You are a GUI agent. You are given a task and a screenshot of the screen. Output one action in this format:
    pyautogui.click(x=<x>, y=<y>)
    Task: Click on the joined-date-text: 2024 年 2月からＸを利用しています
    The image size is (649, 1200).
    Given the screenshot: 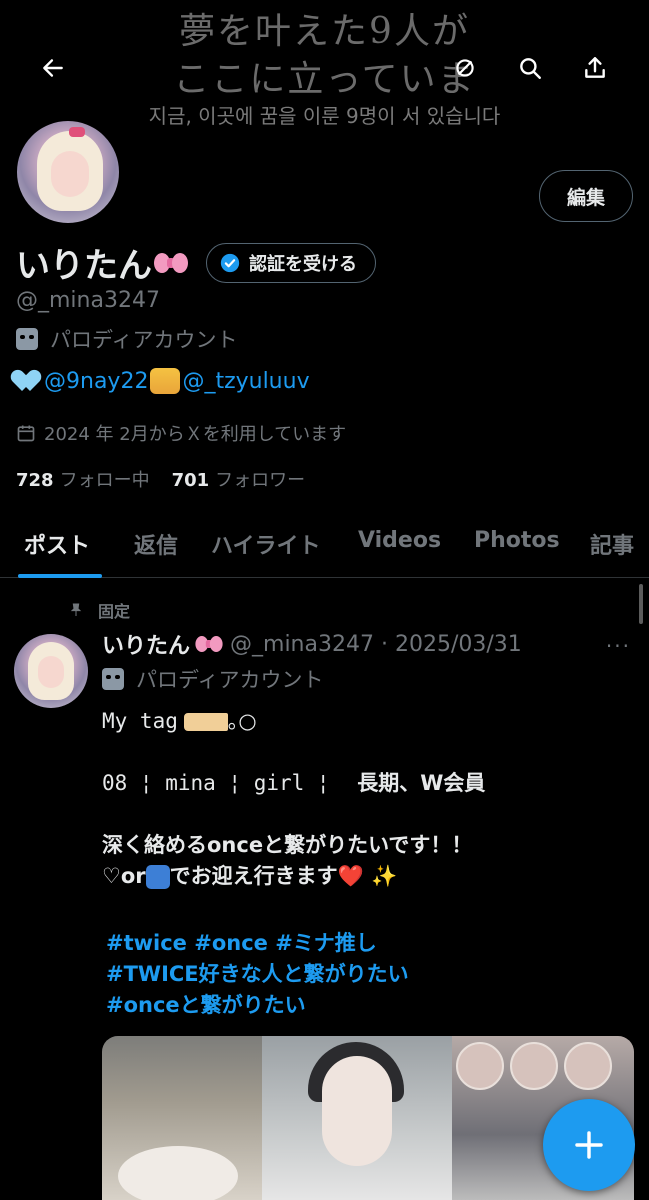 What is the action you would take?
    pyautogui.click(x=195, y=434)
    